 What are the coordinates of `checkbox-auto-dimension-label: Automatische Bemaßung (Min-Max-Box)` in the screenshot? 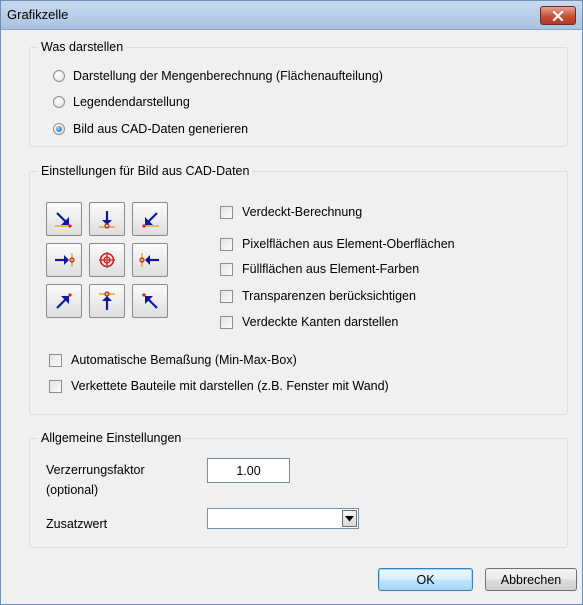 It's located at (184, 360).